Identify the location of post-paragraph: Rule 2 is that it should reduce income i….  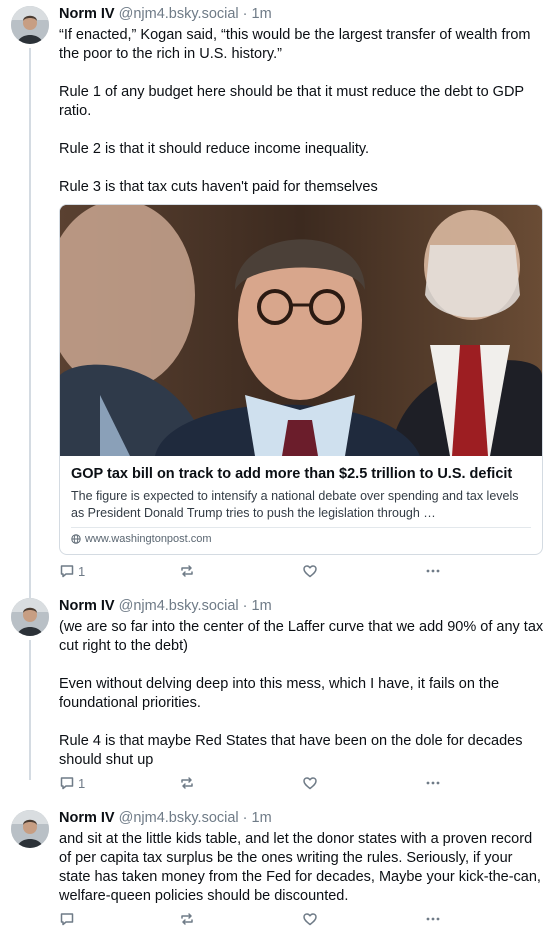
(214, 149).